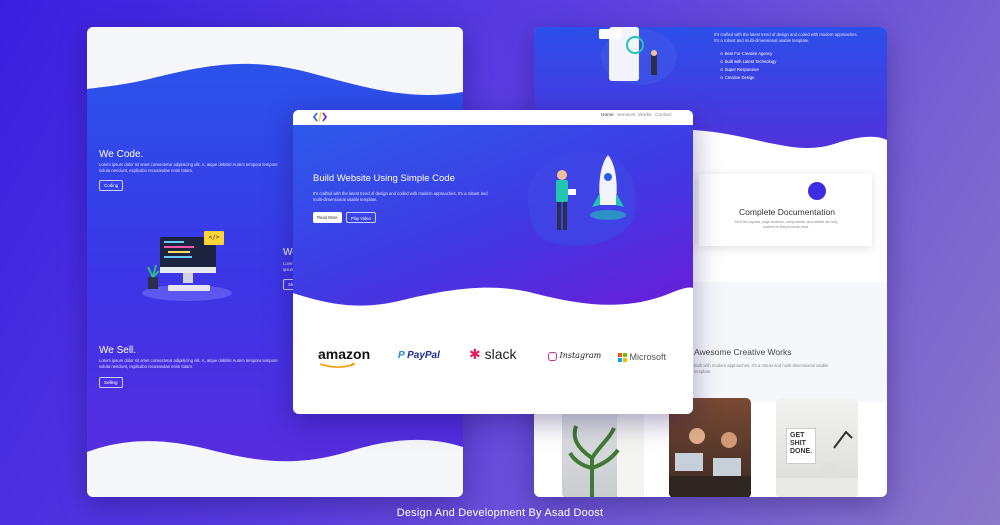 This screenshot has width=1000, height=525. What do you see at coordinates (500, 354) in the screenshot?
I see `slack-label: slack` at bounding box center [500, 354].